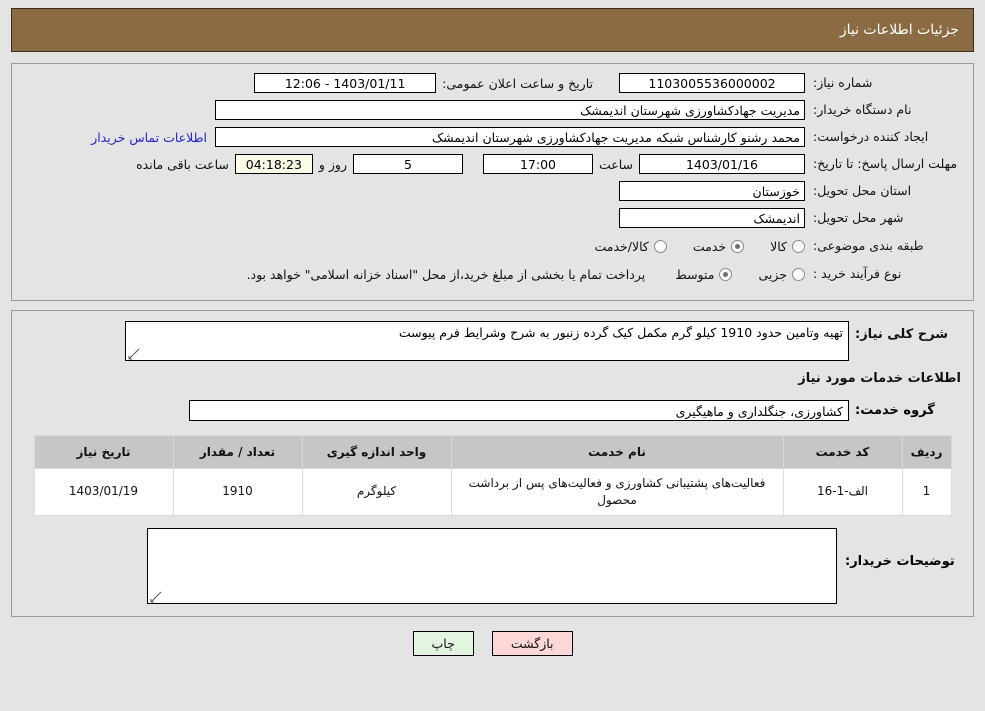 This screenshot has width=985, height=711. I want to click on category-label: طبقه بندی موضوعی:, so click(868, 245).